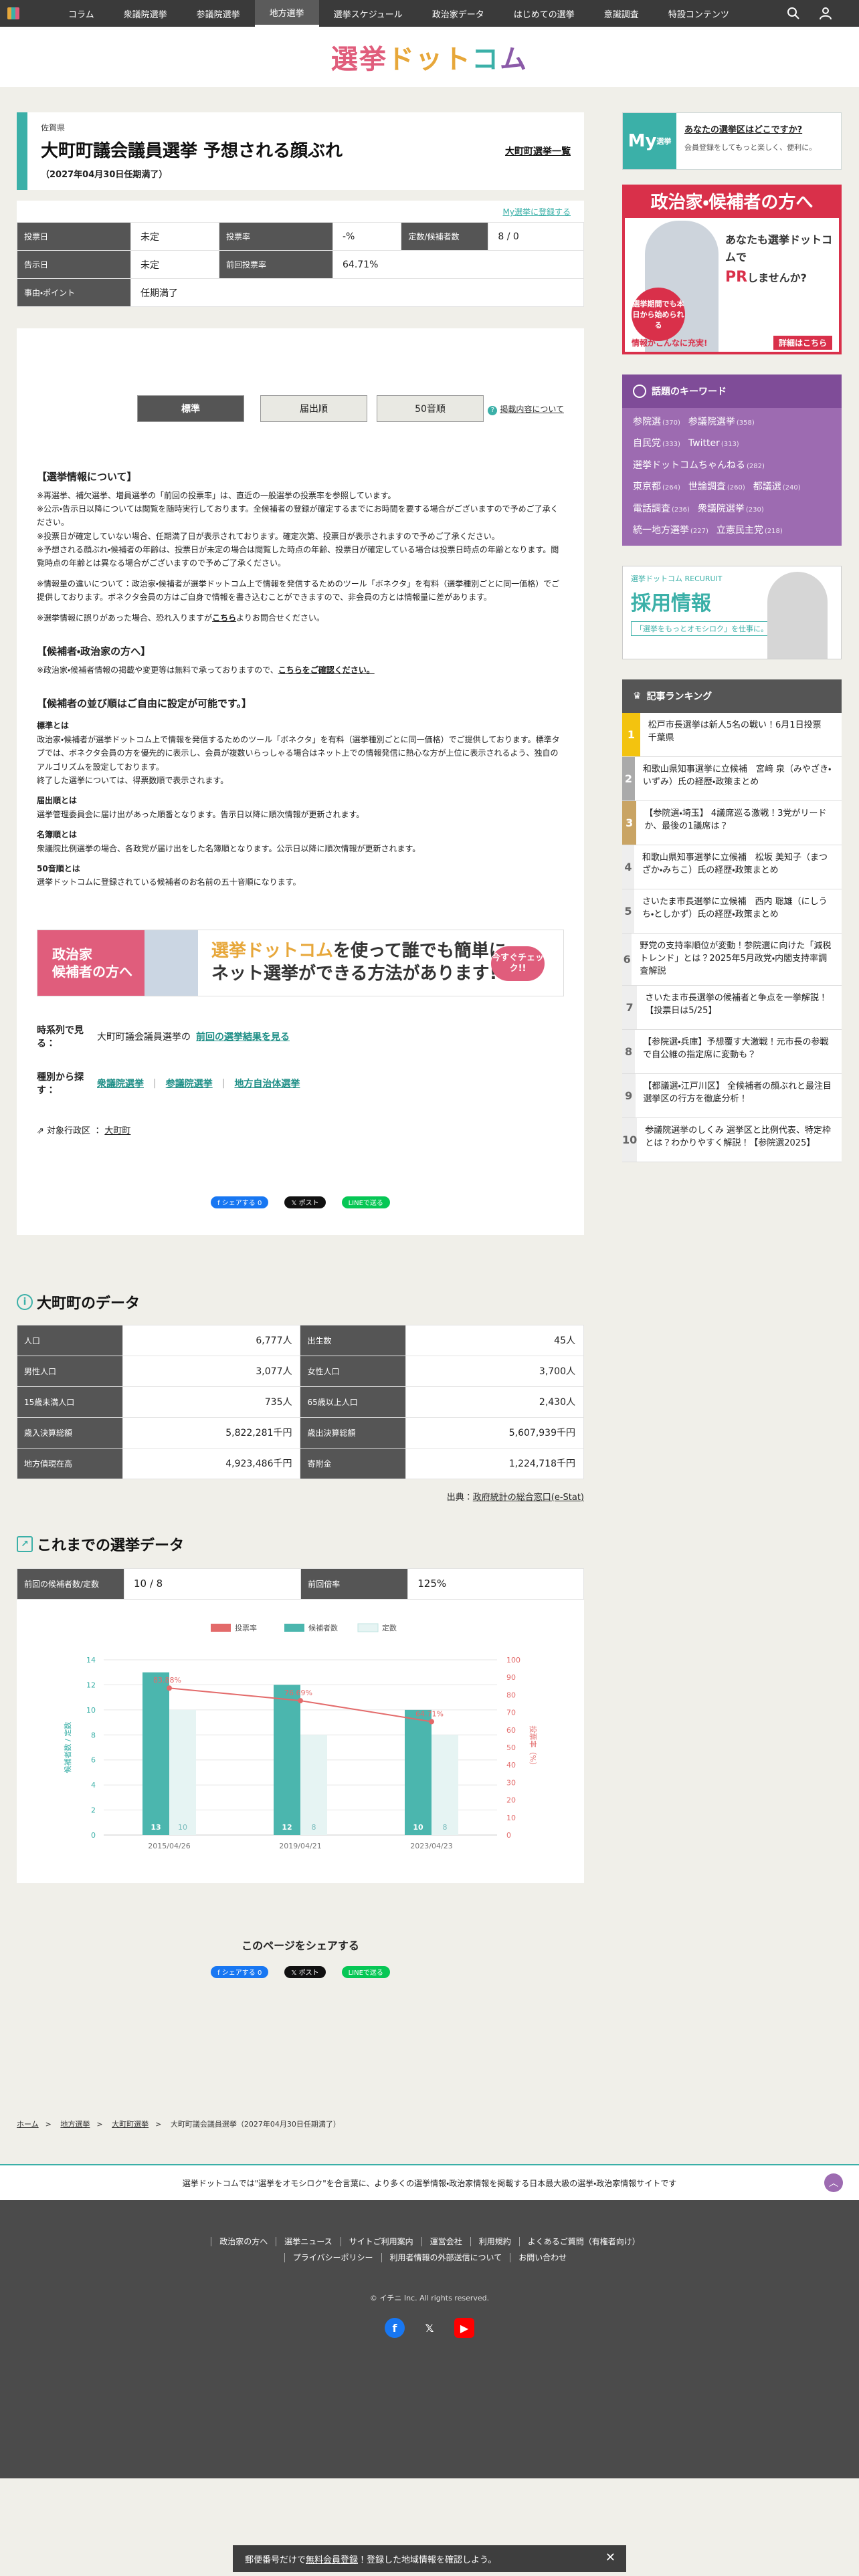 The image size is (859, 2576). I want to click on type-link-local: 地方自治体選挙, so click(267, 1083).